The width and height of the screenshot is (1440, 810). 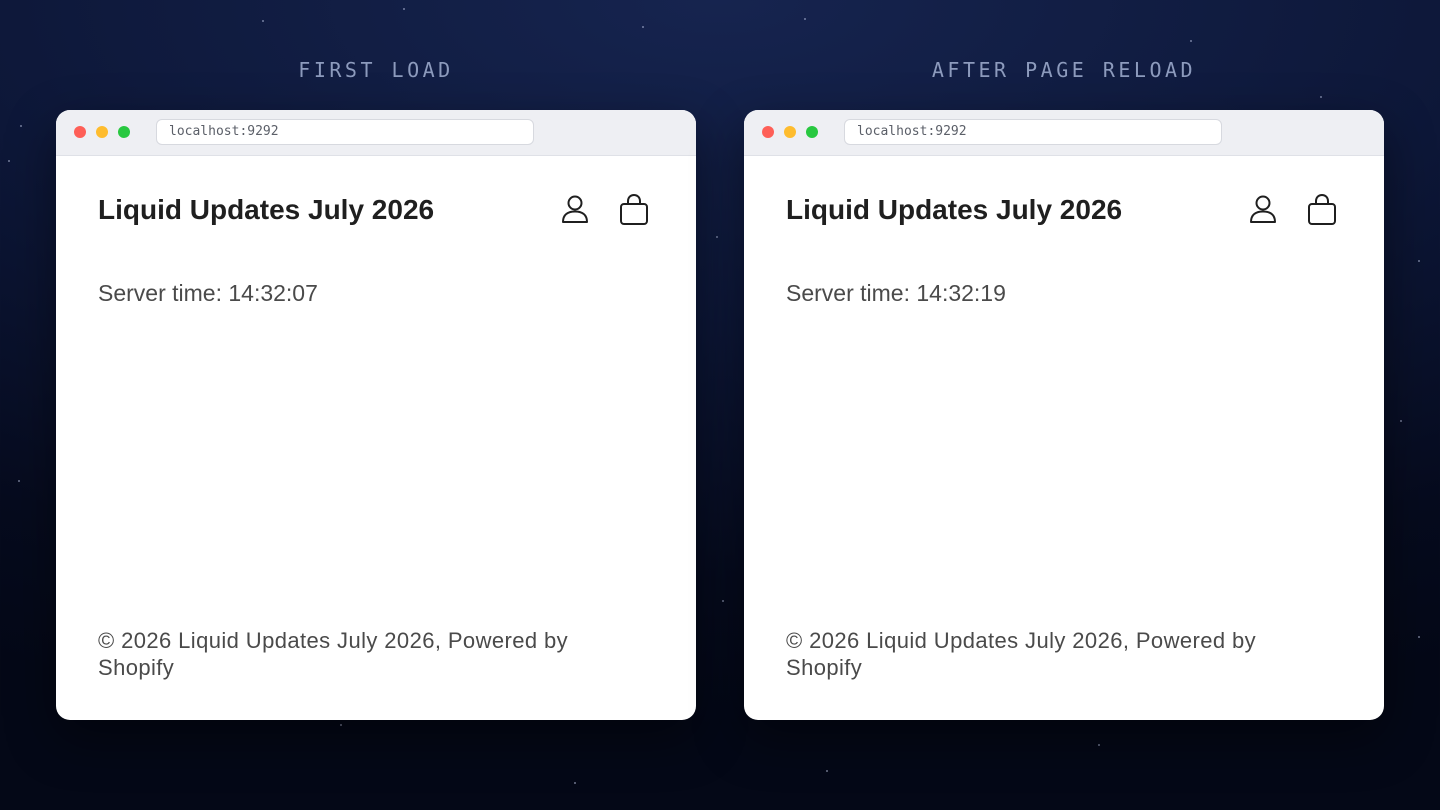 What do you see at coordinates (208, 293) in the screenshot?
I see `server-time-text: Server time: 14:32:07` at bounding box center [208, 293].